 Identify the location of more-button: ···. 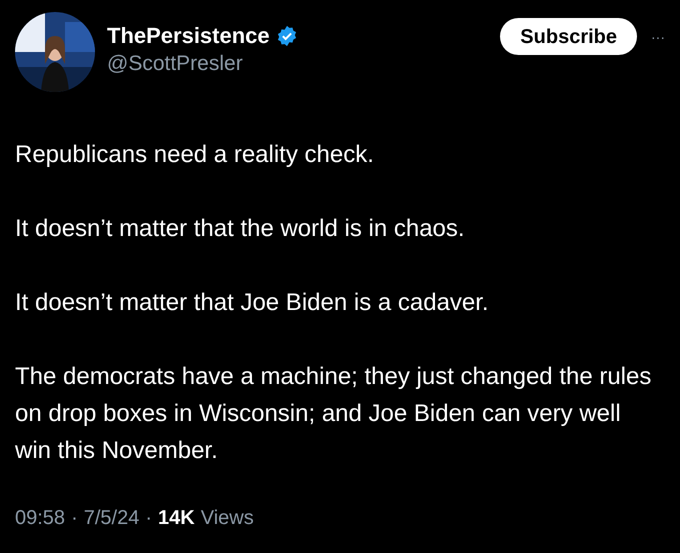
(658, 37).